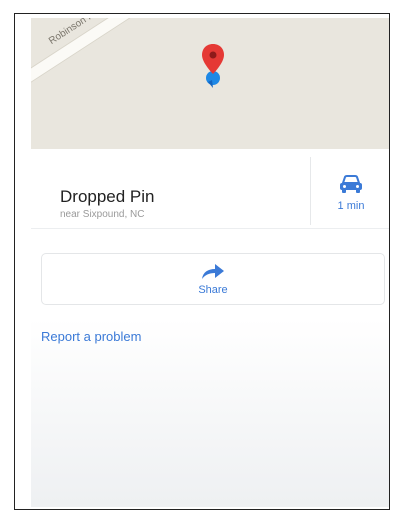 Image resolution: width=404 pixels, height=518 pixels. What do you see at coordinates (351, 197) in the screenshot?
I see `drive-directions-button: 1 min` at bounding box center [351, 197].